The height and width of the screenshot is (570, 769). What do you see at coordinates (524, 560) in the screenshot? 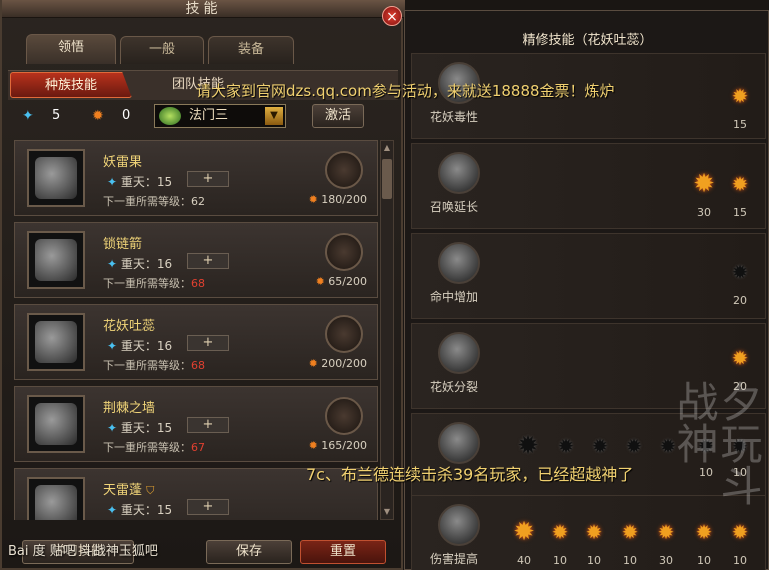
I see `star-value: 40` at bounding box center [524, 560].